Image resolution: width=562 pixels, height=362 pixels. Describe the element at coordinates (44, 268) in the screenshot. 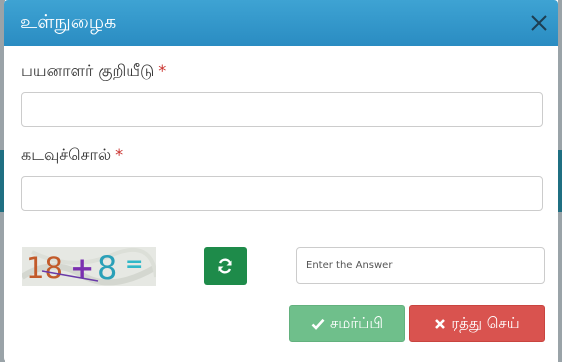

I see `captcha-digit-one: 18` at that location.